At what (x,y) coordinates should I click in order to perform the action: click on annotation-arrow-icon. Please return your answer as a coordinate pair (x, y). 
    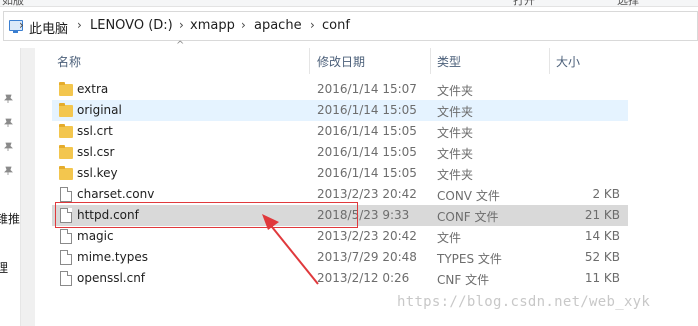
    Looking at the image, I should click on (290, 249).